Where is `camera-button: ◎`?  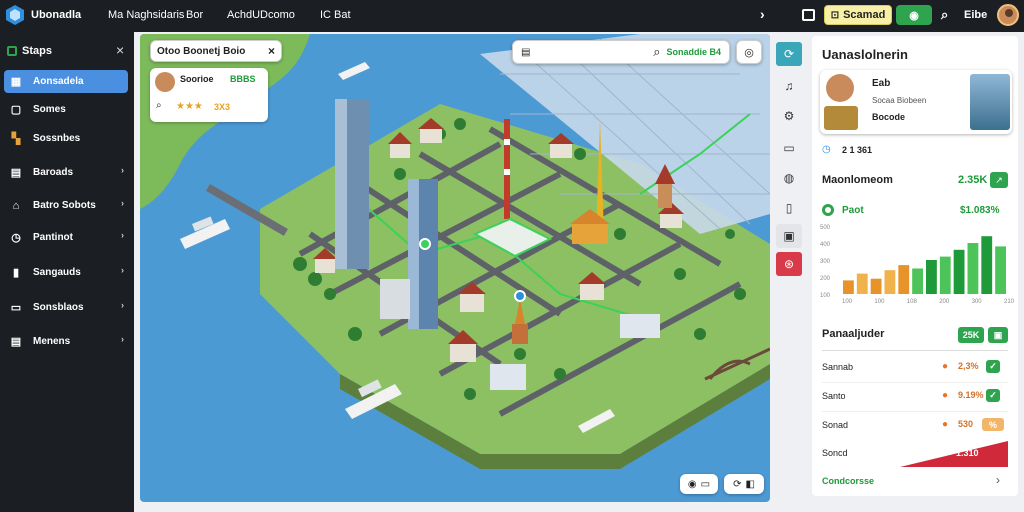
camera-button: ◎ is located at coordinates (749, 52).